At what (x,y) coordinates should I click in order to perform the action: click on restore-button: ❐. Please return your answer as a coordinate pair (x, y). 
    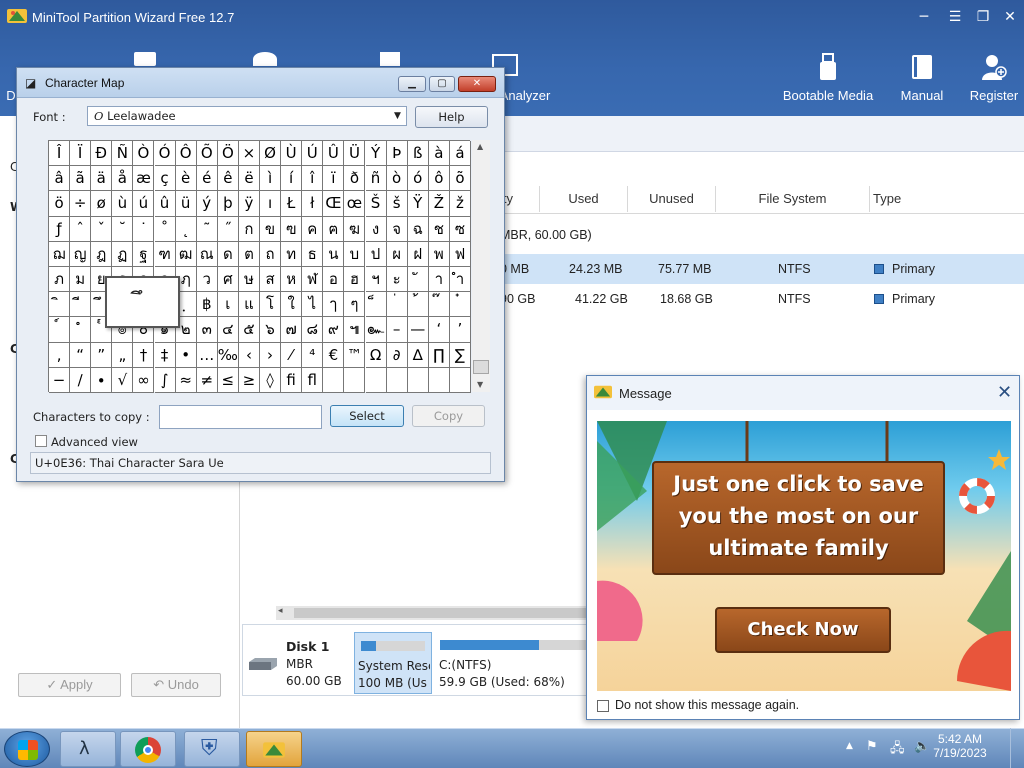
    Looking at the image, I should click on (983, 17).